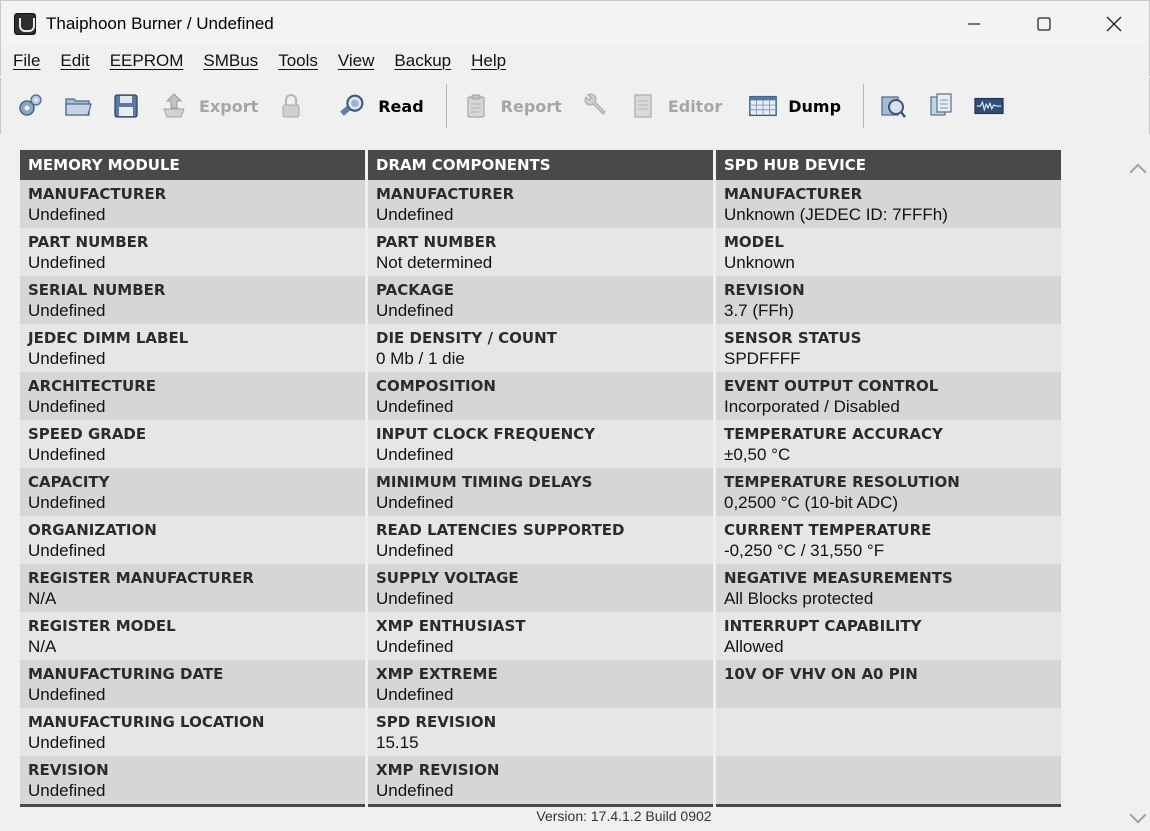 This screenshot has width=1150, height=831. Describe the element at coordinates (141, 578) in the screenshot. I see `field-label: REGISTER MANUFACTURER` at that location.